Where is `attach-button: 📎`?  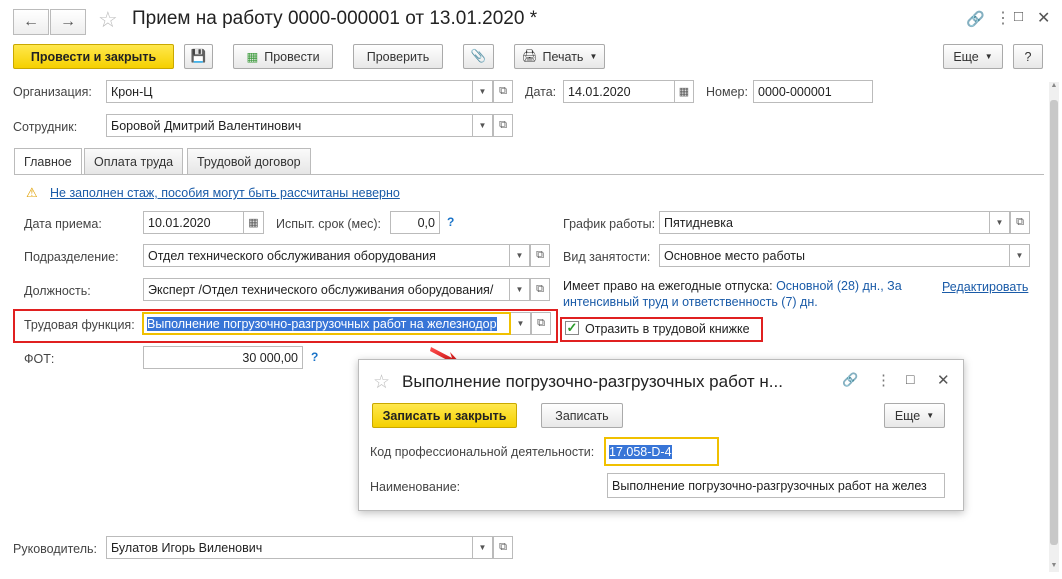 attach-button: 📎 is located at coordinates (478, 56).